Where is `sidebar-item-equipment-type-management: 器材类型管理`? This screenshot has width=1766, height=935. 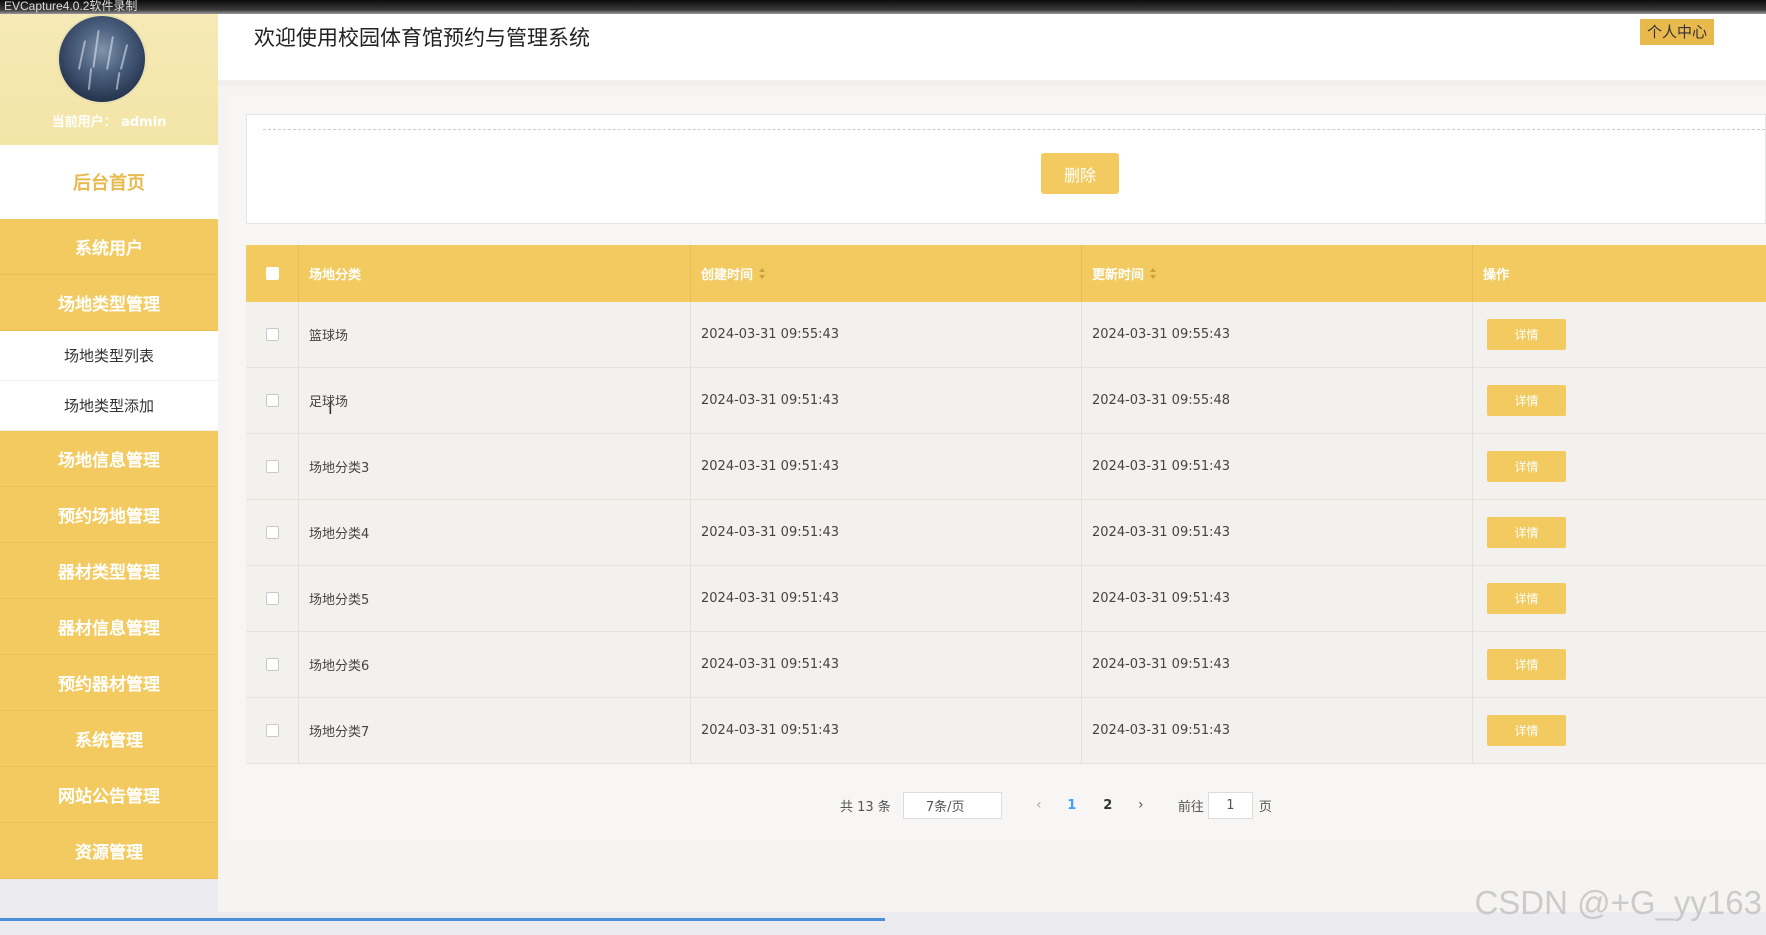 sidebar-item-equipment-type-management: 器材类型管理 is located at coordinates (109, 571).